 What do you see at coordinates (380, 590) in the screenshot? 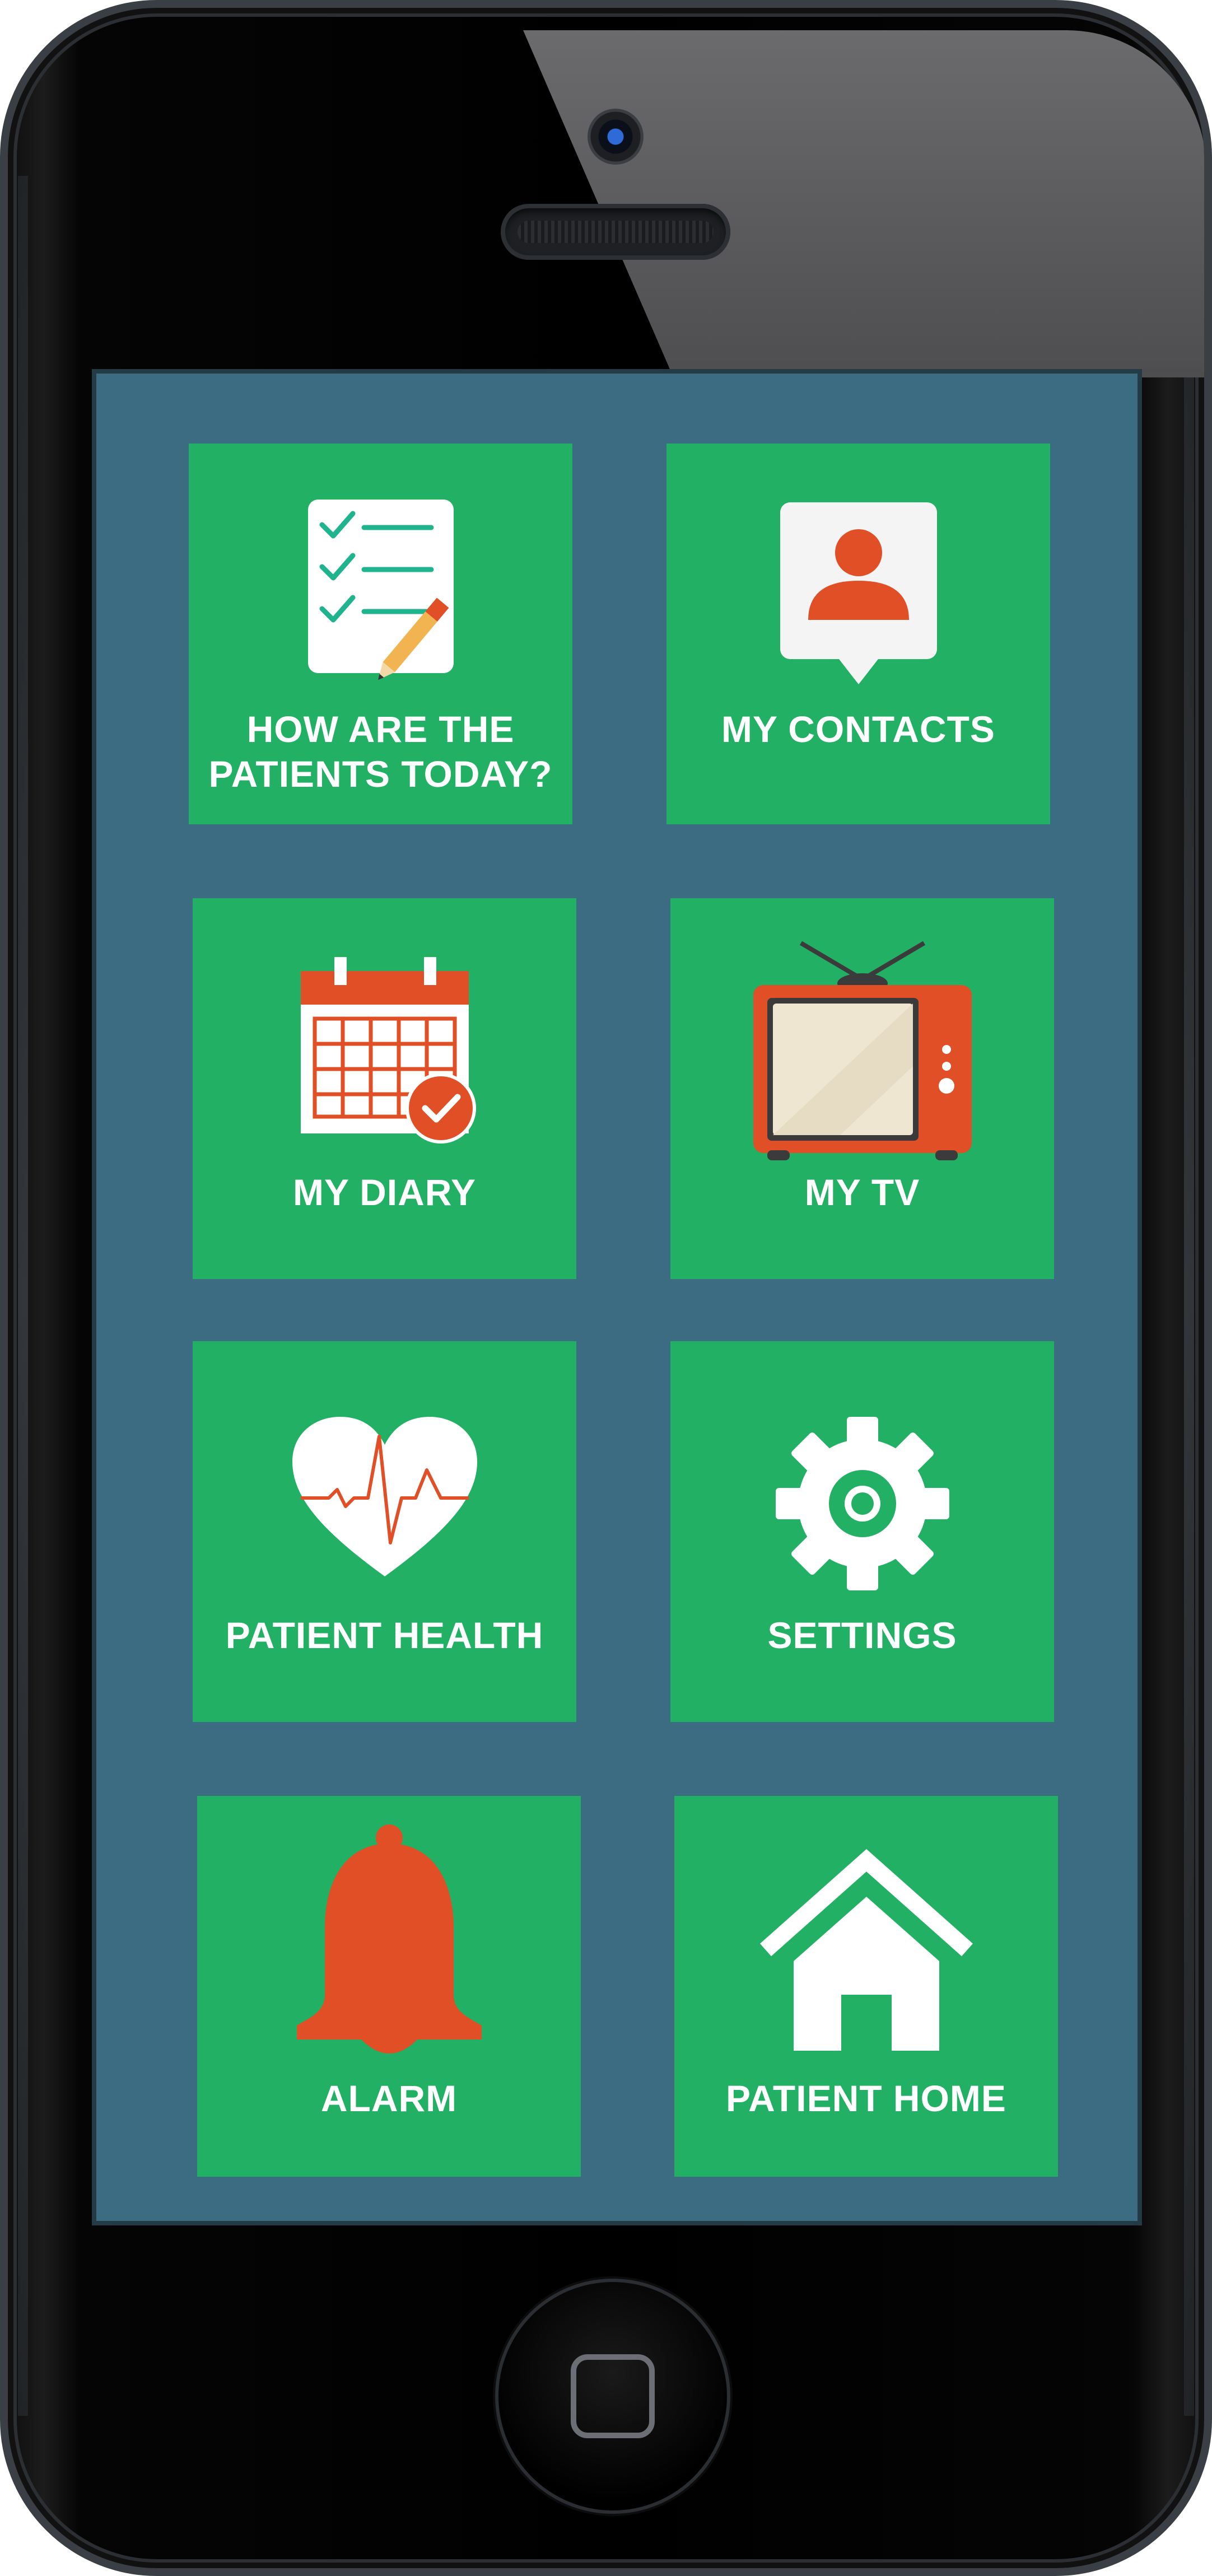
I see `checklist-pencil-icon` at bounding box center [380, 590].